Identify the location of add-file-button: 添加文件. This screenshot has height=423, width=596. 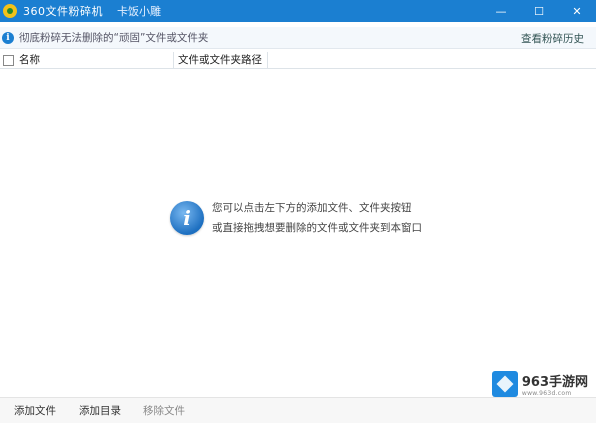
(35, 410).